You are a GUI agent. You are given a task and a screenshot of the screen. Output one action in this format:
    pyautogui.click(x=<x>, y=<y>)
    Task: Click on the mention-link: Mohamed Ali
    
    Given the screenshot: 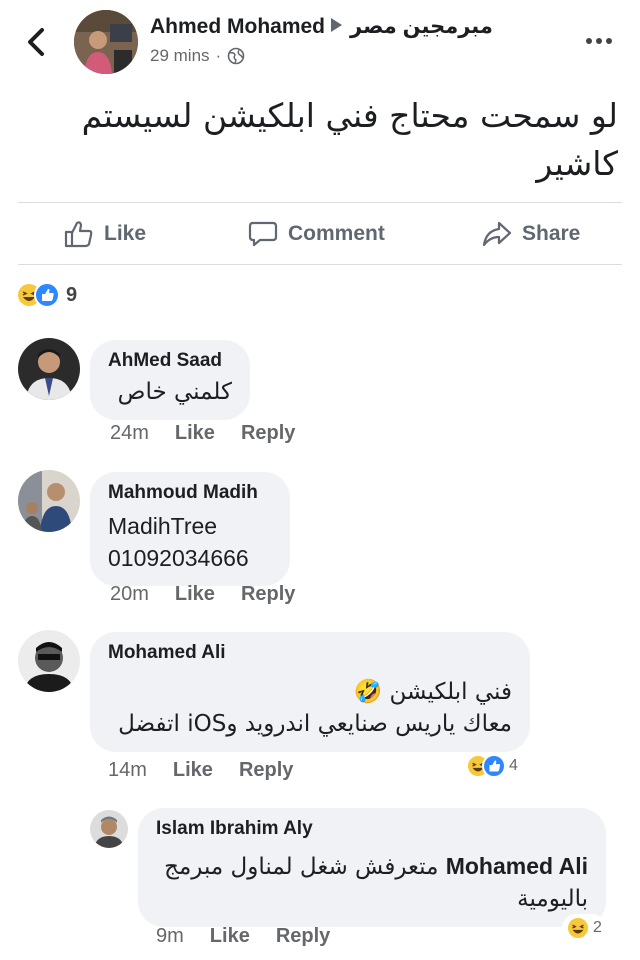 What is the action you would take?
    pyautogui.click(x=517, y=866)
    